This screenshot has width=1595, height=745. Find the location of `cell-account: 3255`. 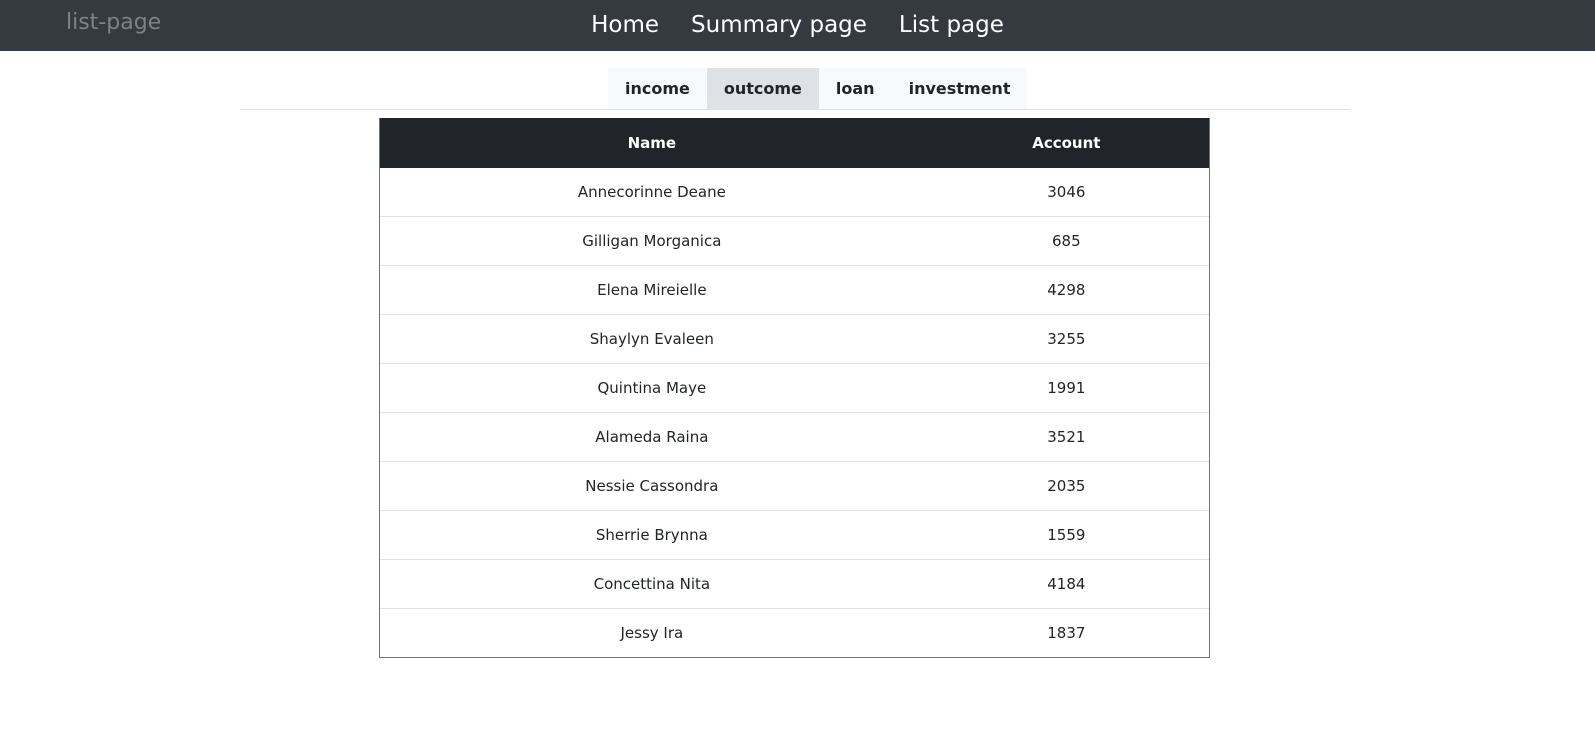

cell-account: 3255 is located at coordinates (1066, 339).